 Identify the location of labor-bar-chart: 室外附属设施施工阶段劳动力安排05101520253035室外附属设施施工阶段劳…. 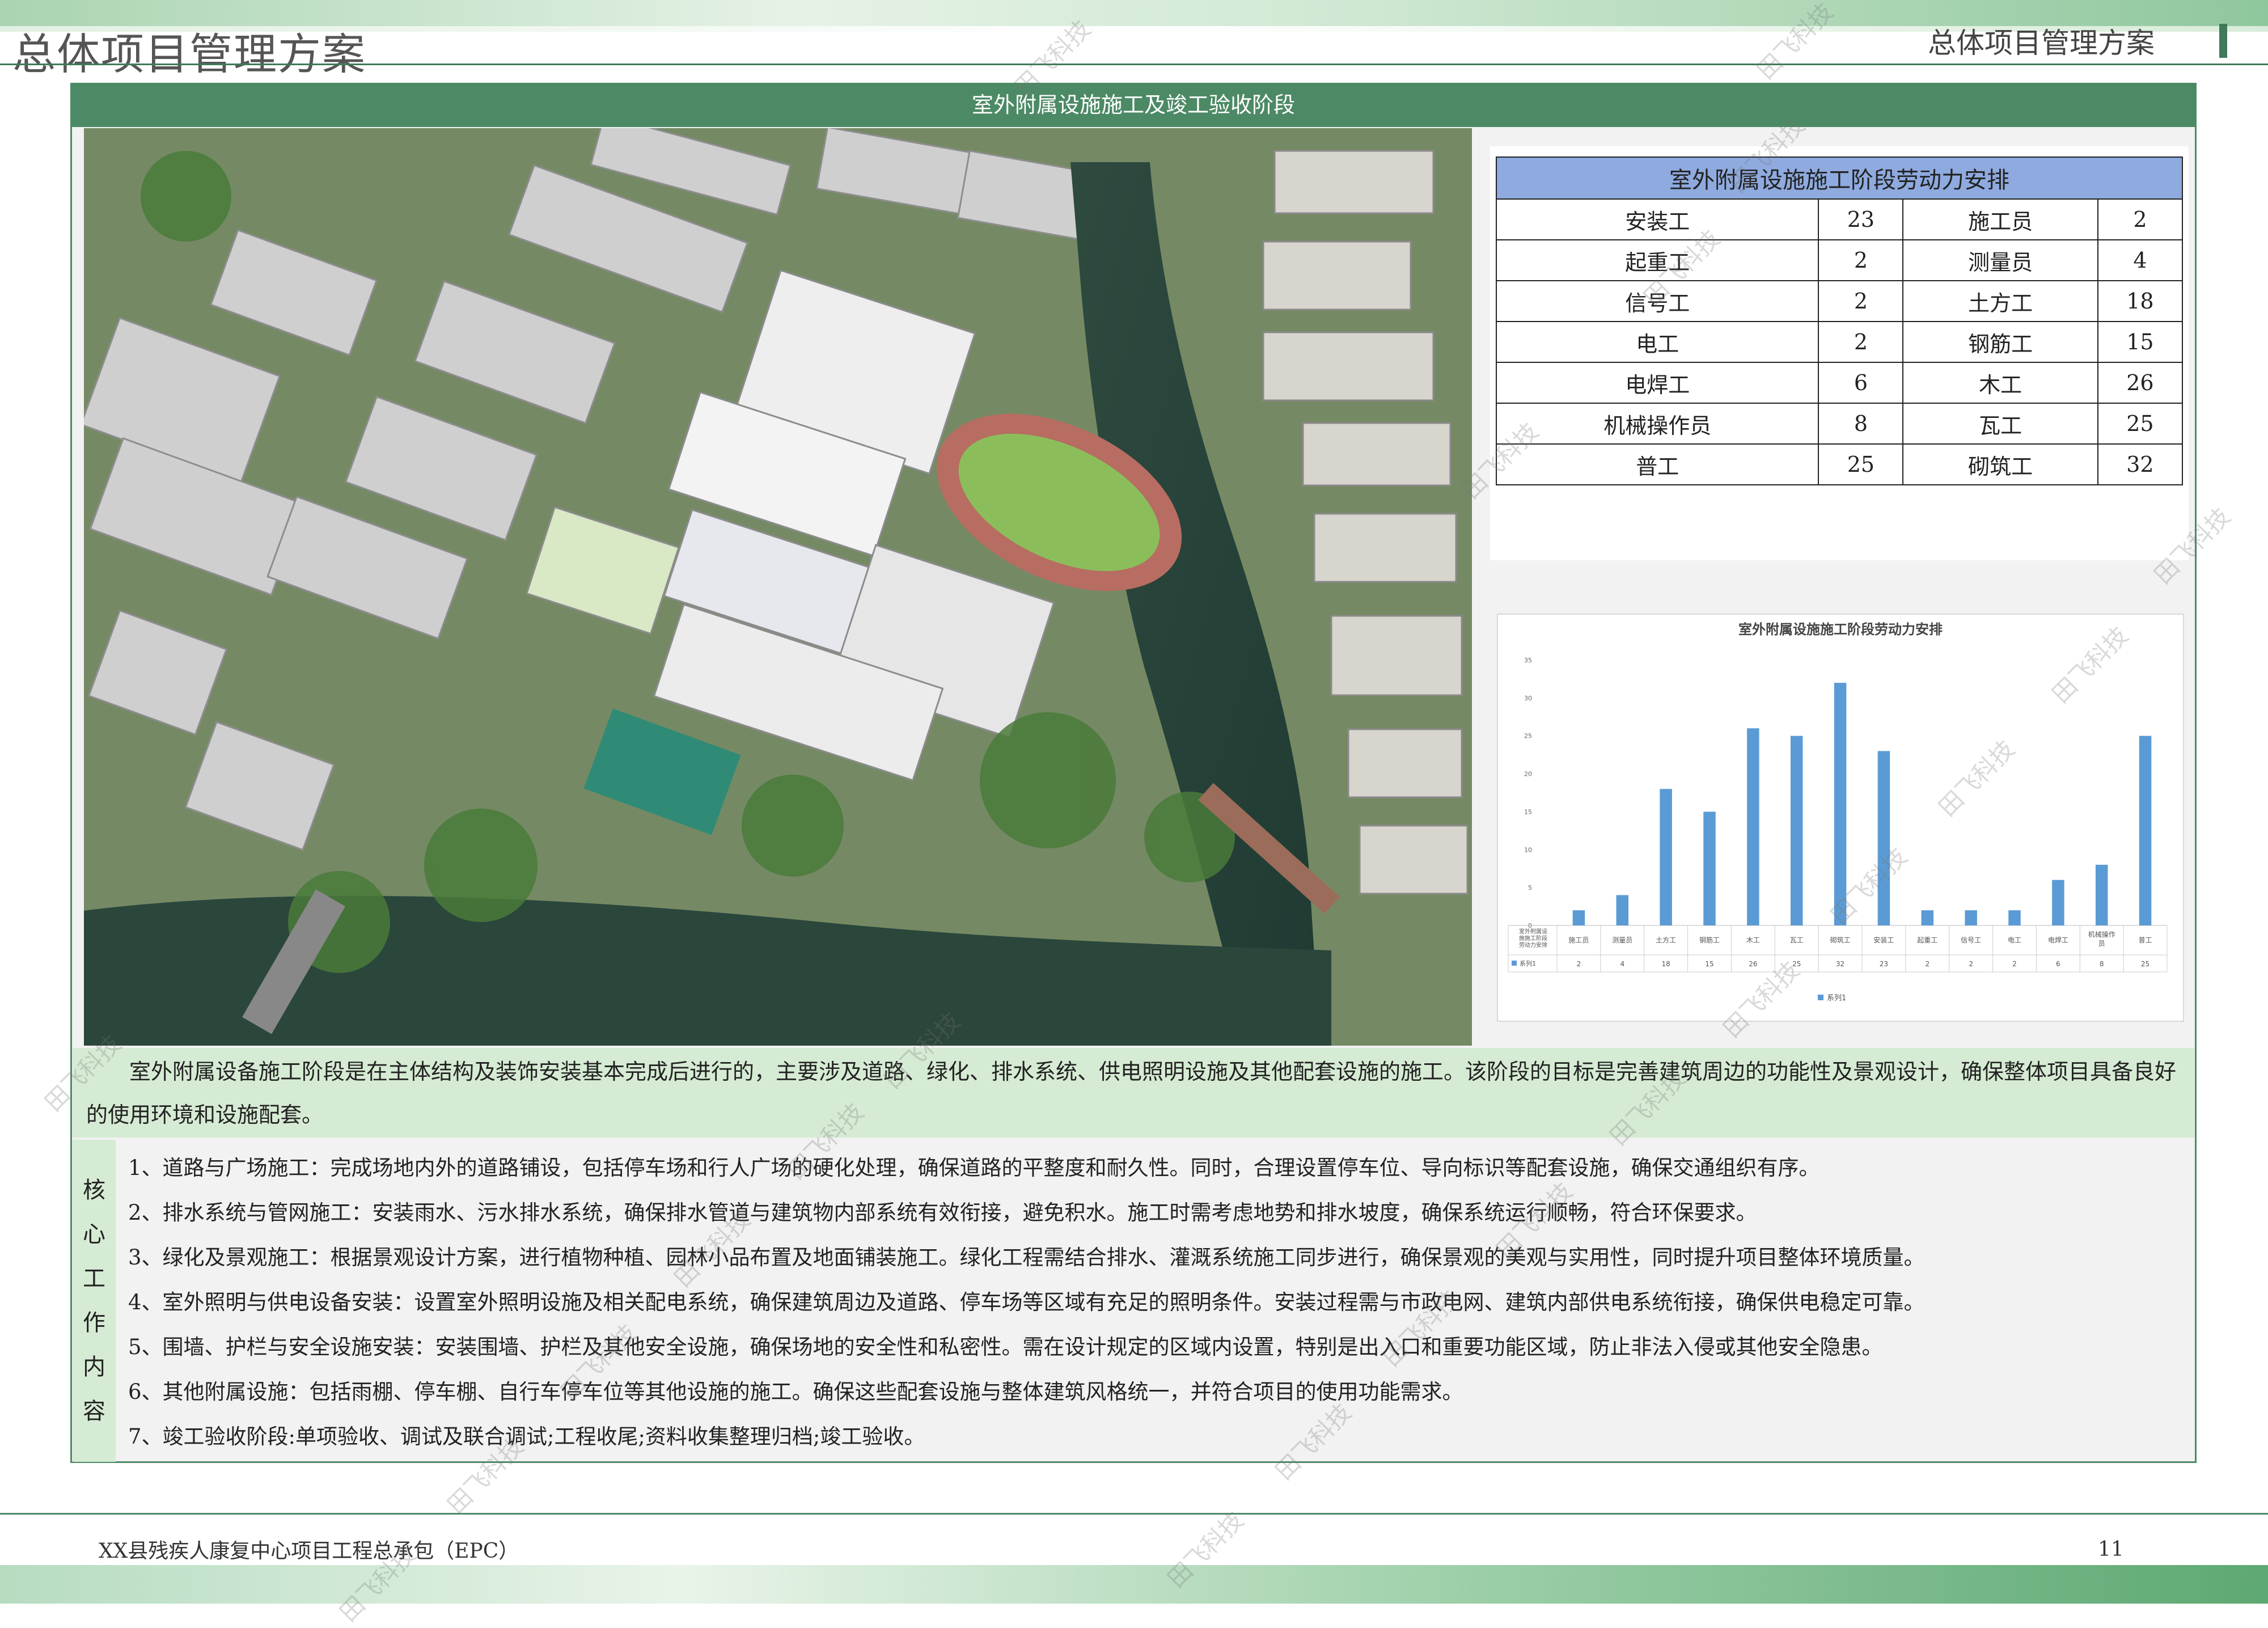
(1838, 812).